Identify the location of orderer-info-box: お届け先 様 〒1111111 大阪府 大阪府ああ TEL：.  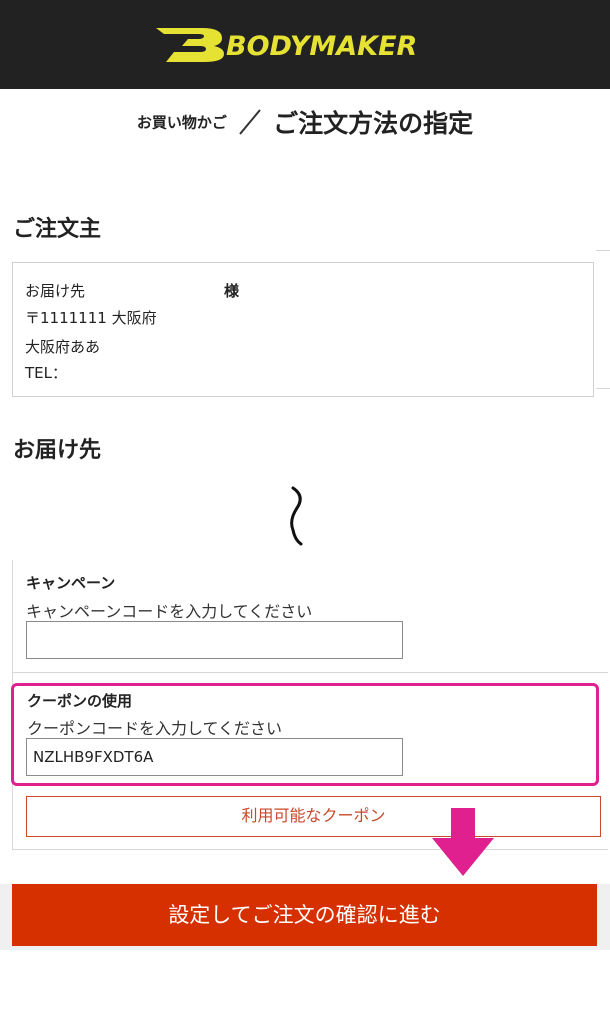
(303, 329).